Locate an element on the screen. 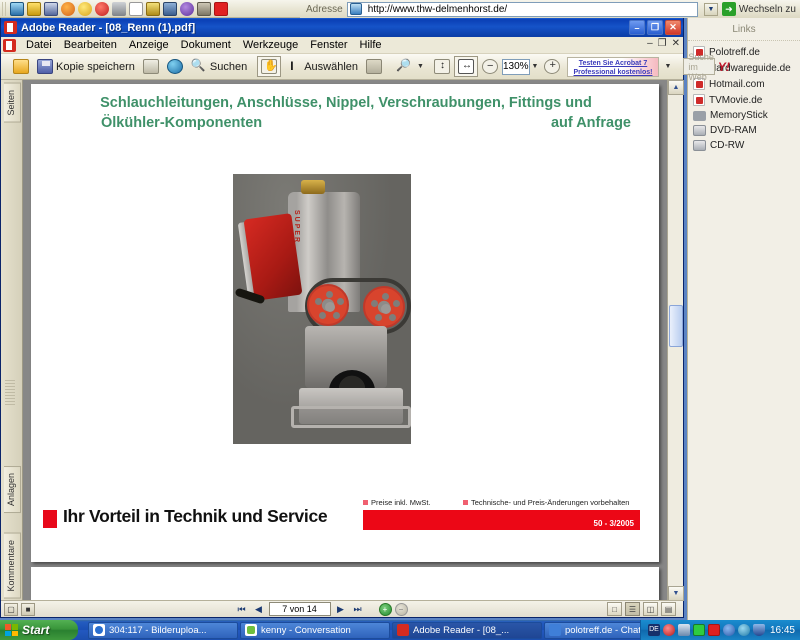  document-scrollbar: ▲ ▼ is located at coordinates (675, 340).